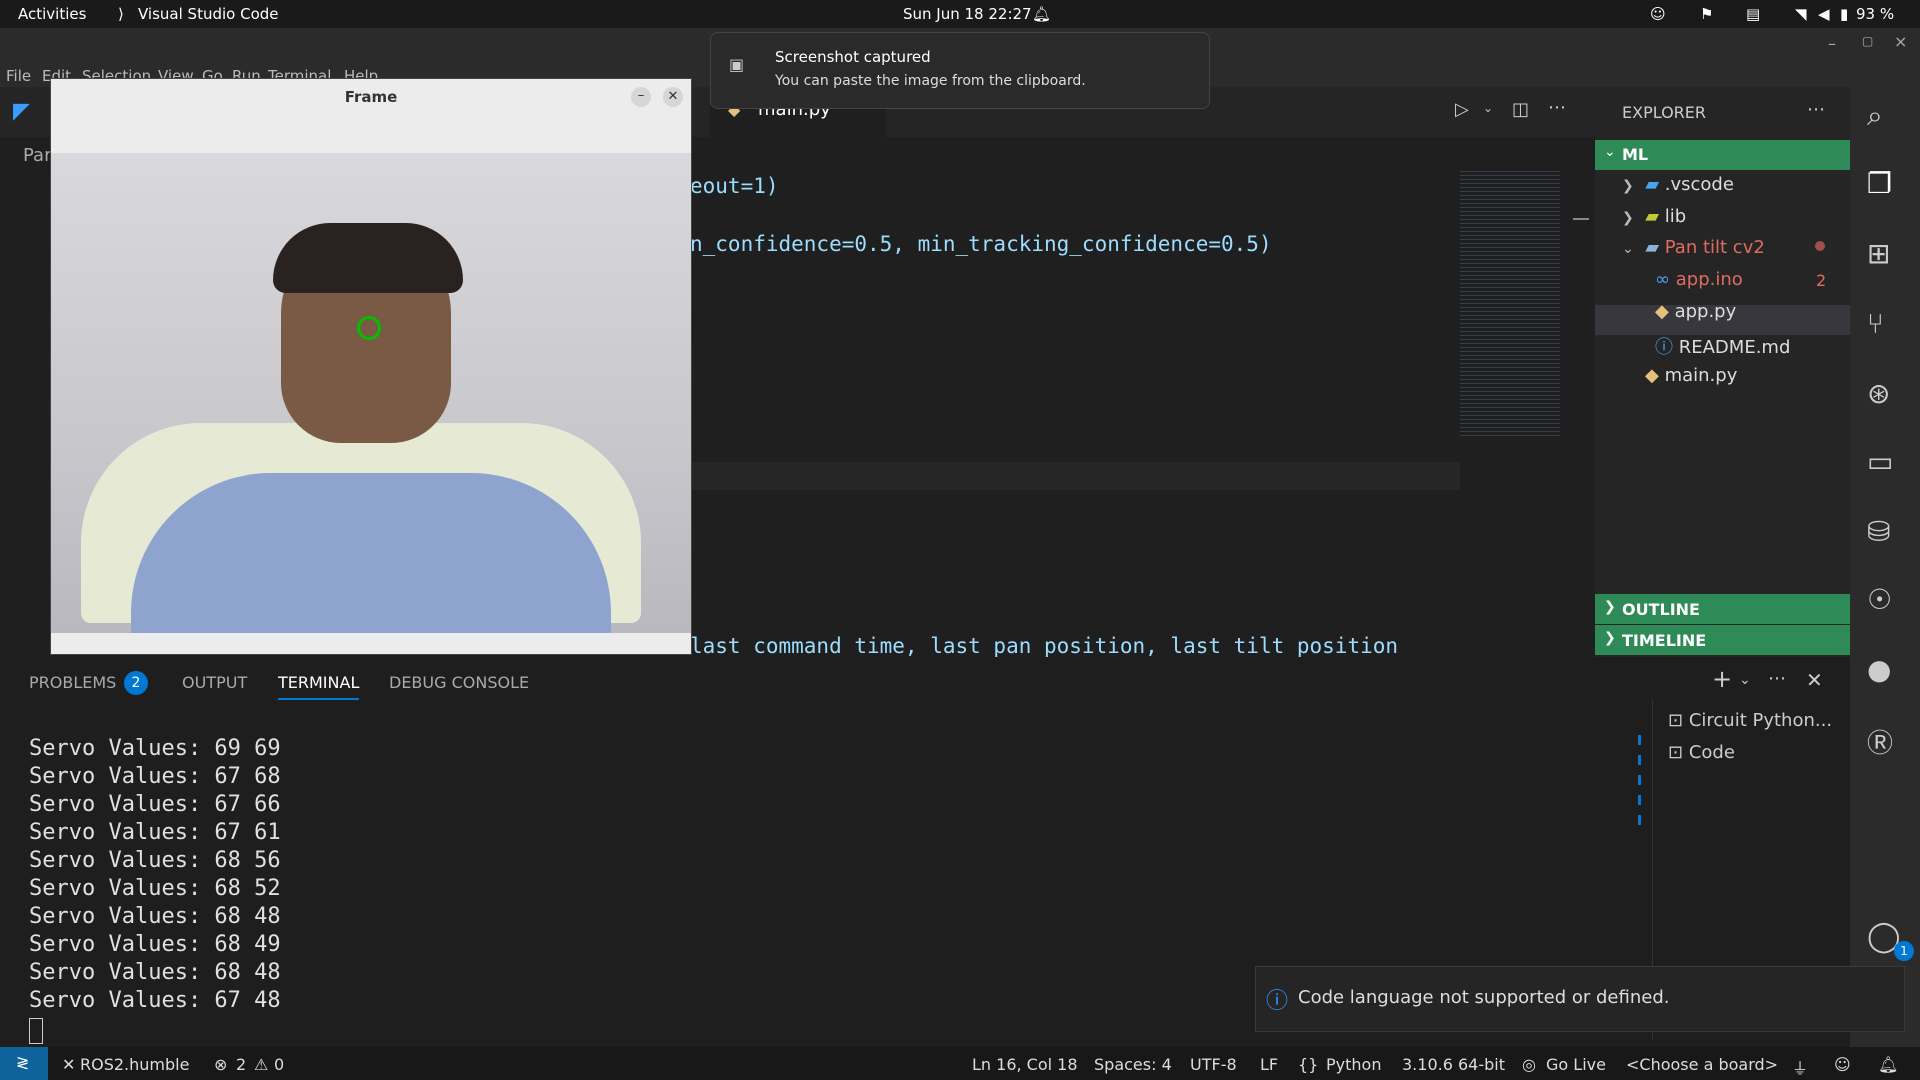  I want to click on warning-count: 0, so click(279, 1064).